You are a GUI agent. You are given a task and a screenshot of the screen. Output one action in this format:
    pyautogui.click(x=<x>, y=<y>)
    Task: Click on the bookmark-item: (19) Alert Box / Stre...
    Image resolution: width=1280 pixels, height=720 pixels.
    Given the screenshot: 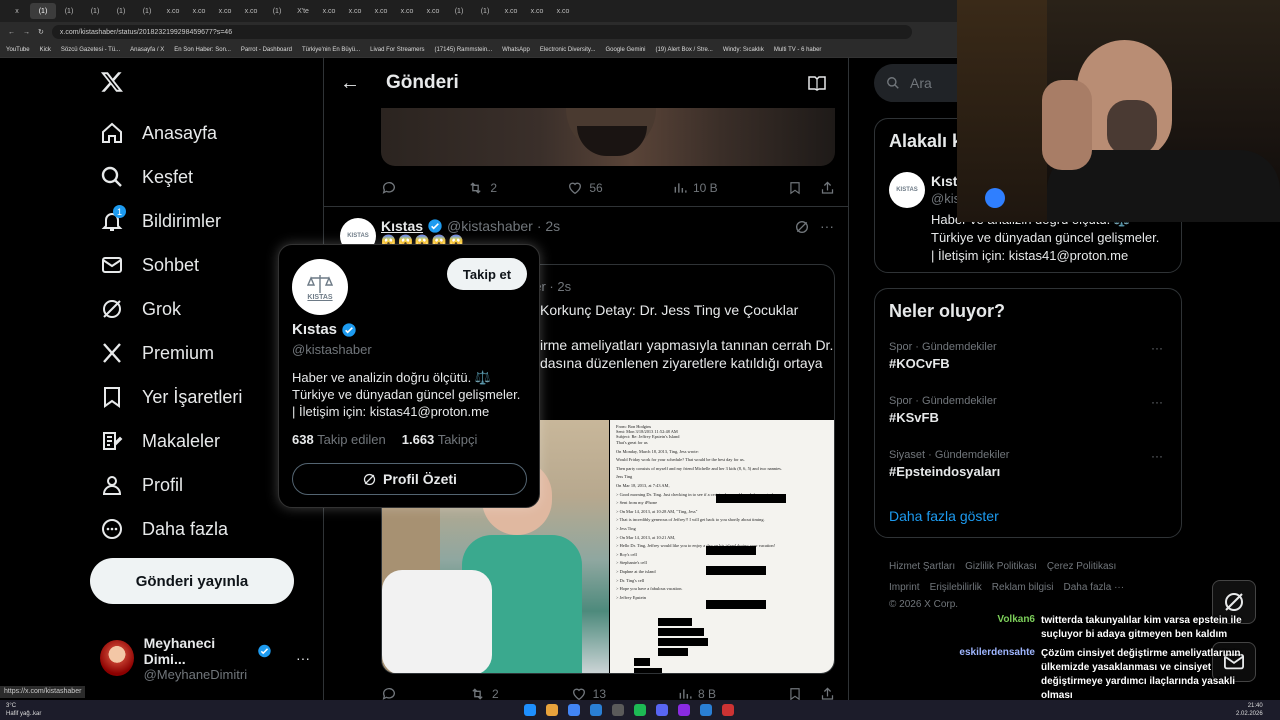 What is the action you would take?
    pyautogui.click(x=683, y=50)
    